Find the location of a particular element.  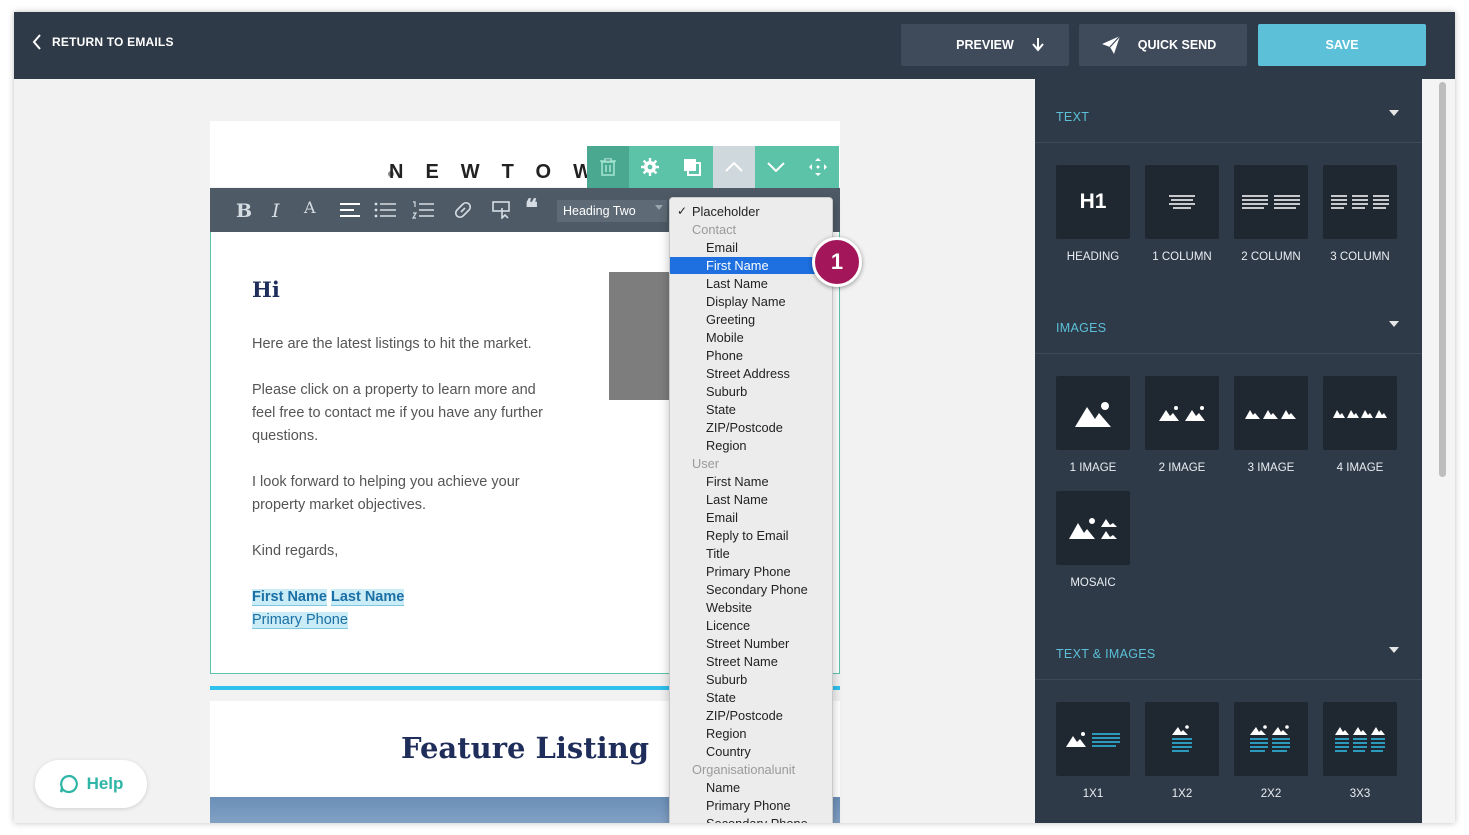

section-title-text-images: TEXT & IMAGES is located at coordinates (1106, 654).